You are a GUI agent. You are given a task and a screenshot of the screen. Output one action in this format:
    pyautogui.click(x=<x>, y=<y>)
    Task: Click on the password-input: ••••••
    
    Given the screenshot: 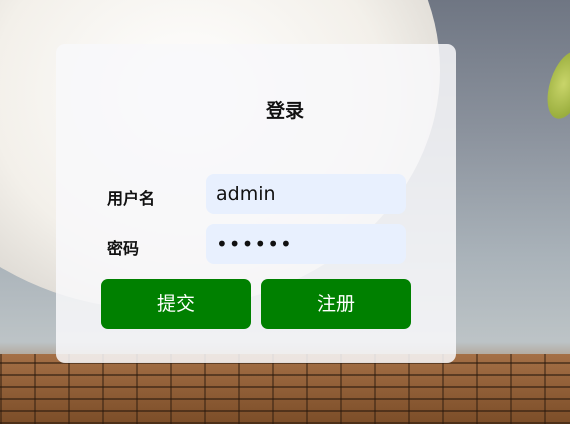 What is the action you would take?
    pyautogui.click(x=306, y=244)
    